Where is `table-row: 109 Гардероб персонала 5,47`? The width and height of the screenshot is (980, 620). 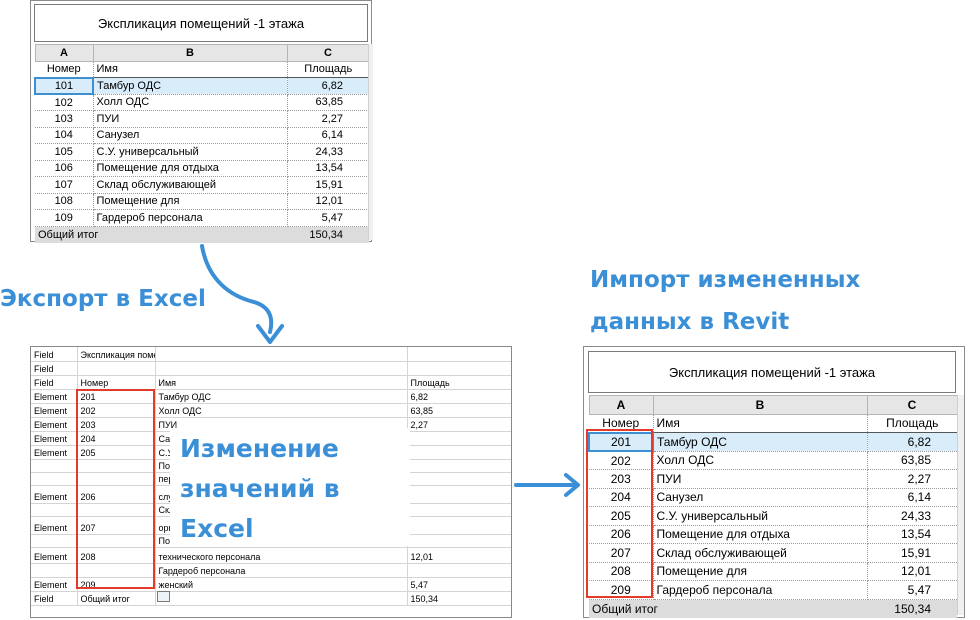 table-row: 109 Гардероб персонала 5,47 is located at coordinates (202, 218).